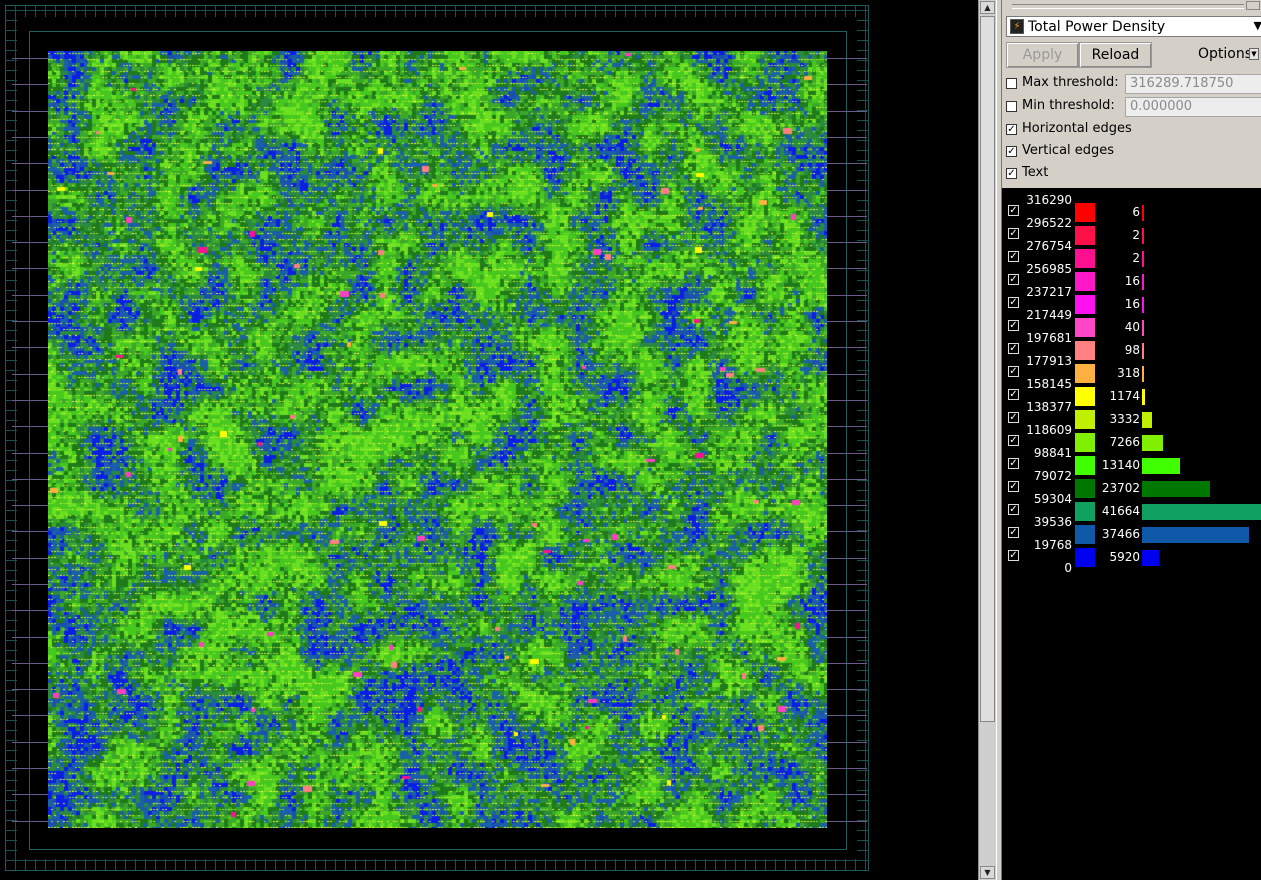  I want to click on options-menu-arrow-icon: ▼, so click(1254, 54).